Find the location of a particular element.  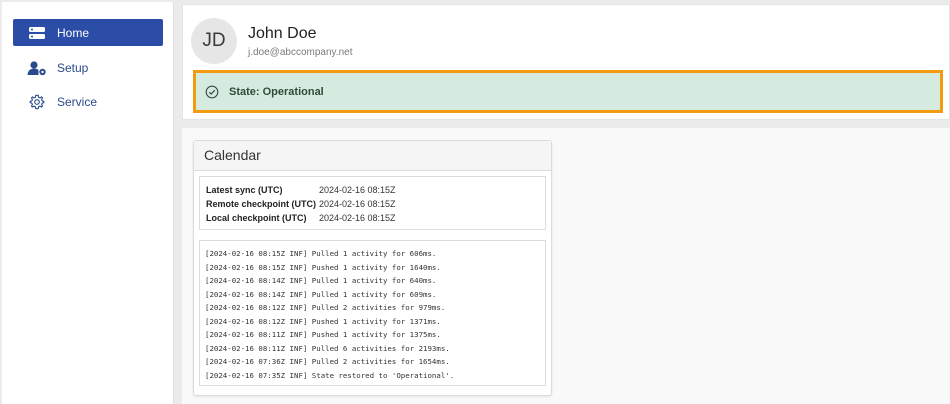

sync-row: Local checkpoint (UTC) 2024-02-16 08:15Z is located at coordinates (375, 218).